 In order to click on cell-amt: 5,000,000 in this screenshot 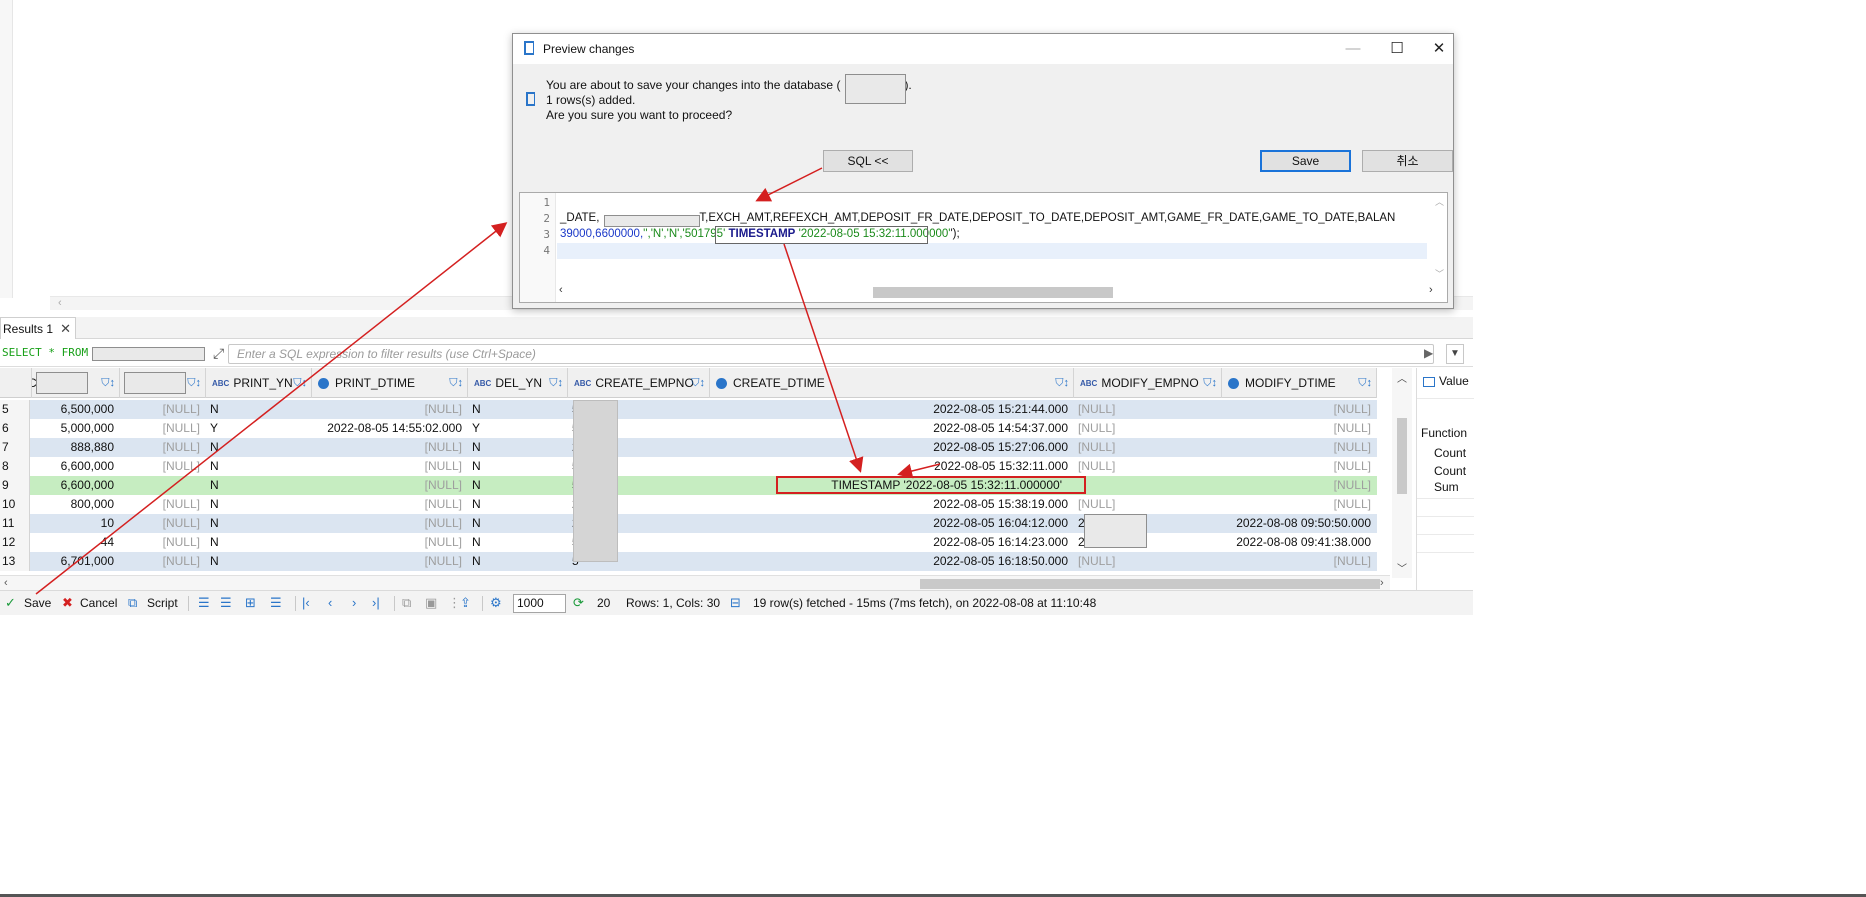, I will do `click(76, 428)`.